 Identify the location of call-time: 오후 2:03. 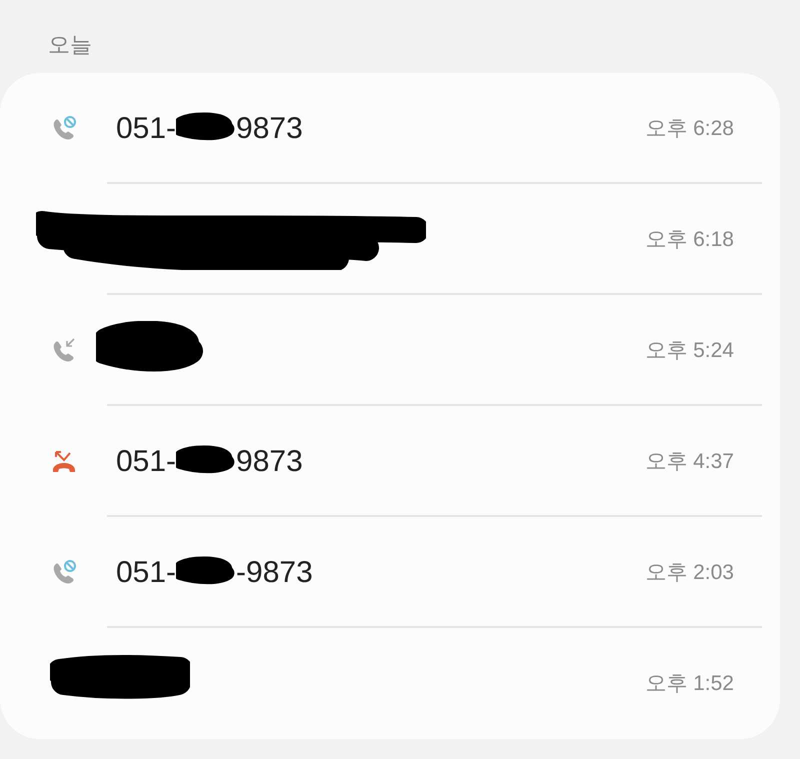
(689, 573).